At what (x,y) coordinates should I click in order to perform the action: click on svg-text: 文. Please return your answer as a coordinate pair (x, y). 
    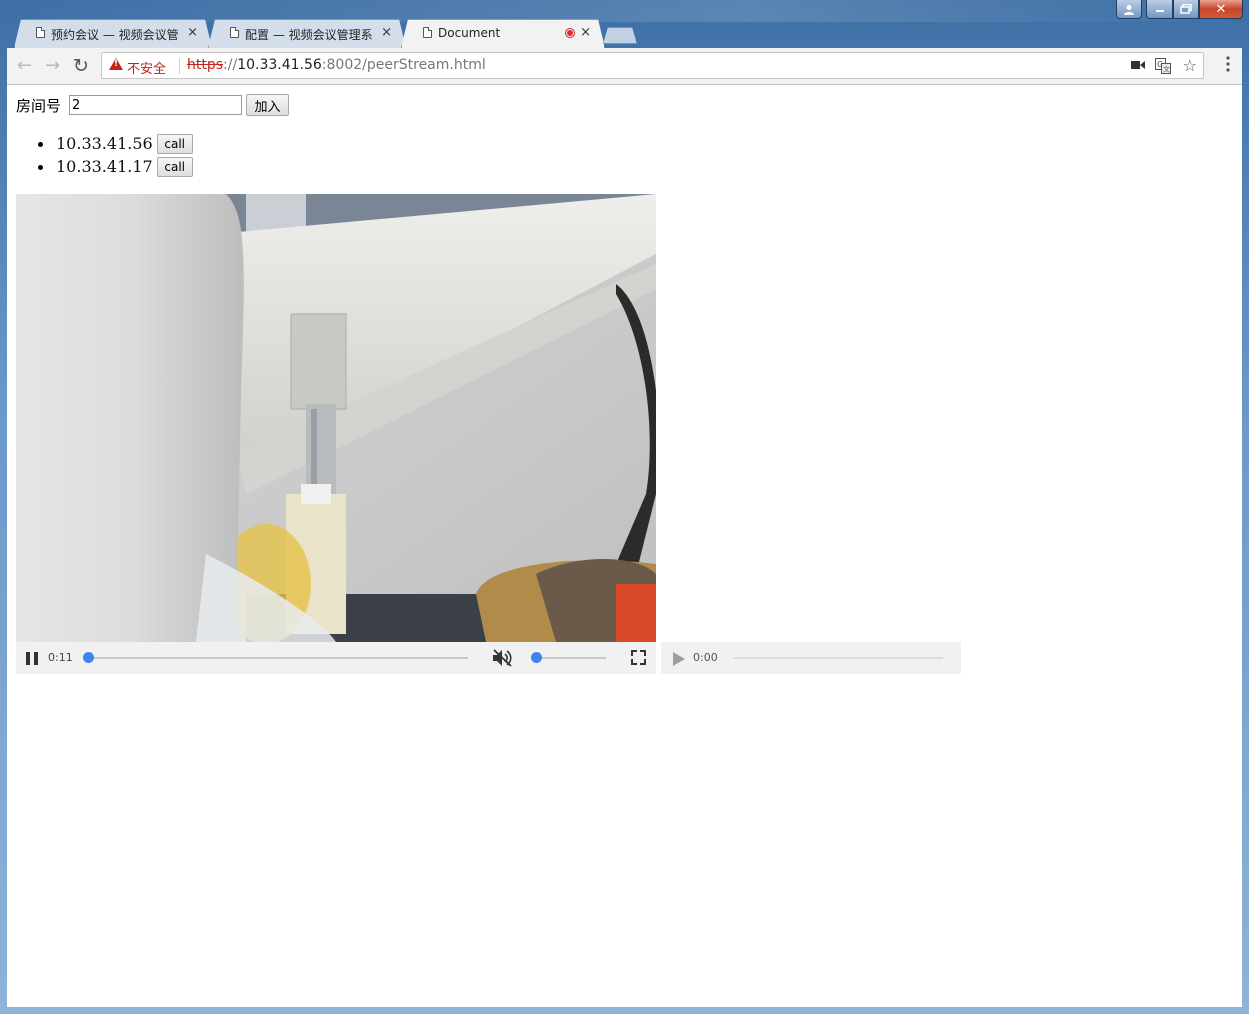
    Looking at the image, I should click on (1166, 69).